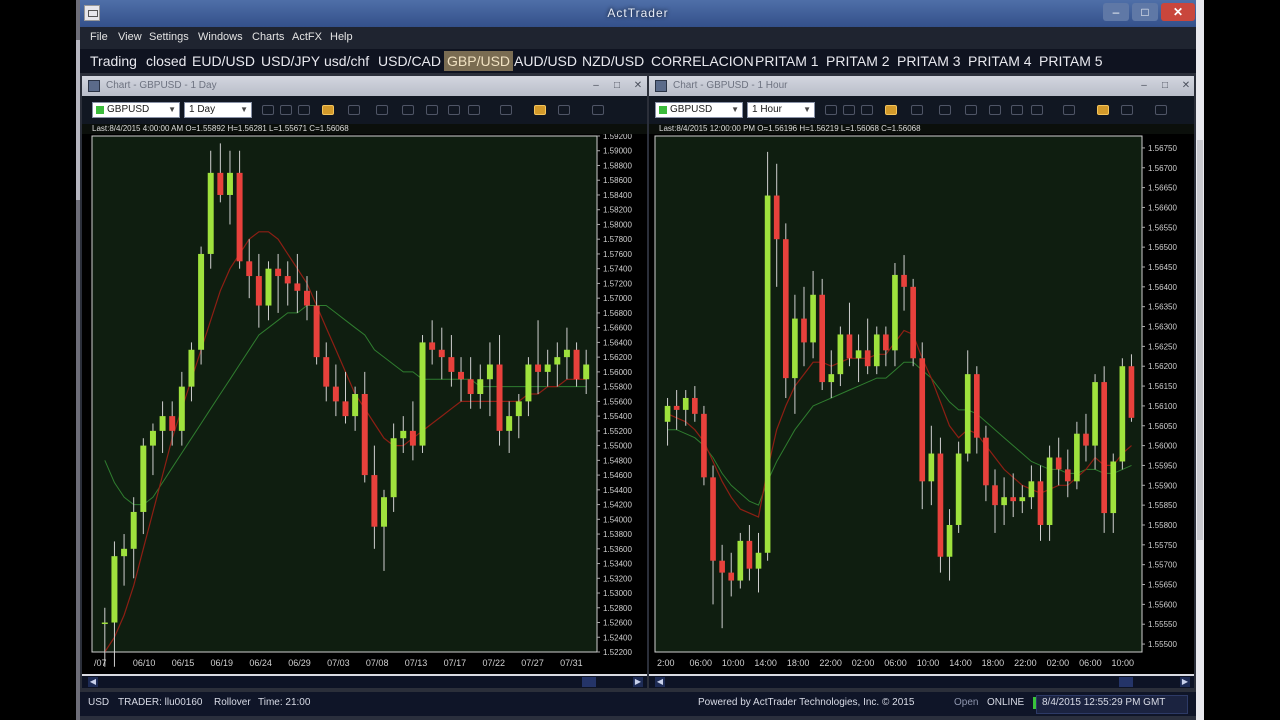 The height and width of the screenshot is (720, 1280). What do you see at coordinates (479, 61) in the screenshot?
I see `tab-gbp-usd: GBP/USD` at bounding box center [479, 61].